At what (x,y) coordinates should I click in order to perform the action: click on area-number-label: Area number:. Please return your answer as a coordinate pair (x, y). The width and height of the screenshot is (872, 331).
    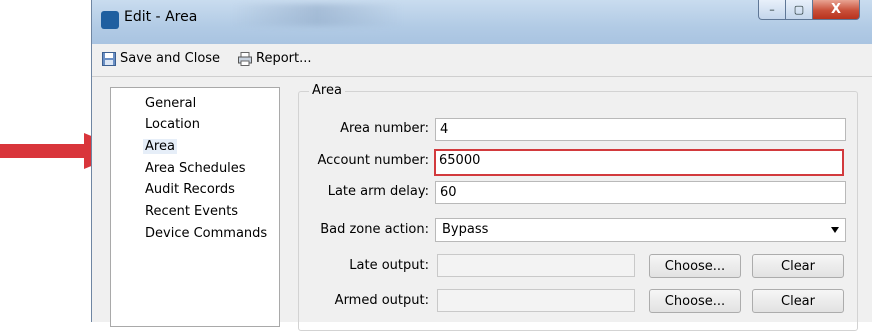
    Looking at the image, I should click on (384, 128).